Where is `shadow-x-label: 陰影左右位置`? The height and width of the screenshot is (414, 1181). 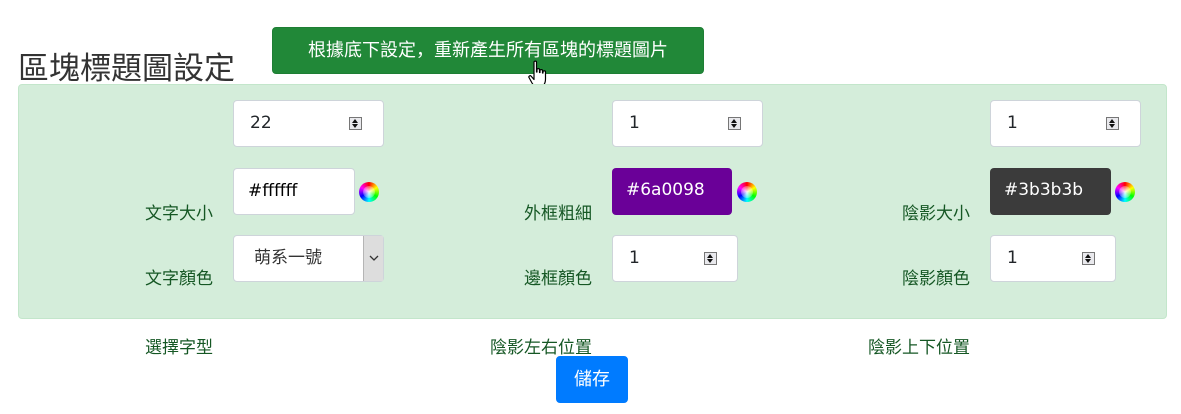
shadow-x-label: 陰影左右位置 is located at coordinates (541, 348).